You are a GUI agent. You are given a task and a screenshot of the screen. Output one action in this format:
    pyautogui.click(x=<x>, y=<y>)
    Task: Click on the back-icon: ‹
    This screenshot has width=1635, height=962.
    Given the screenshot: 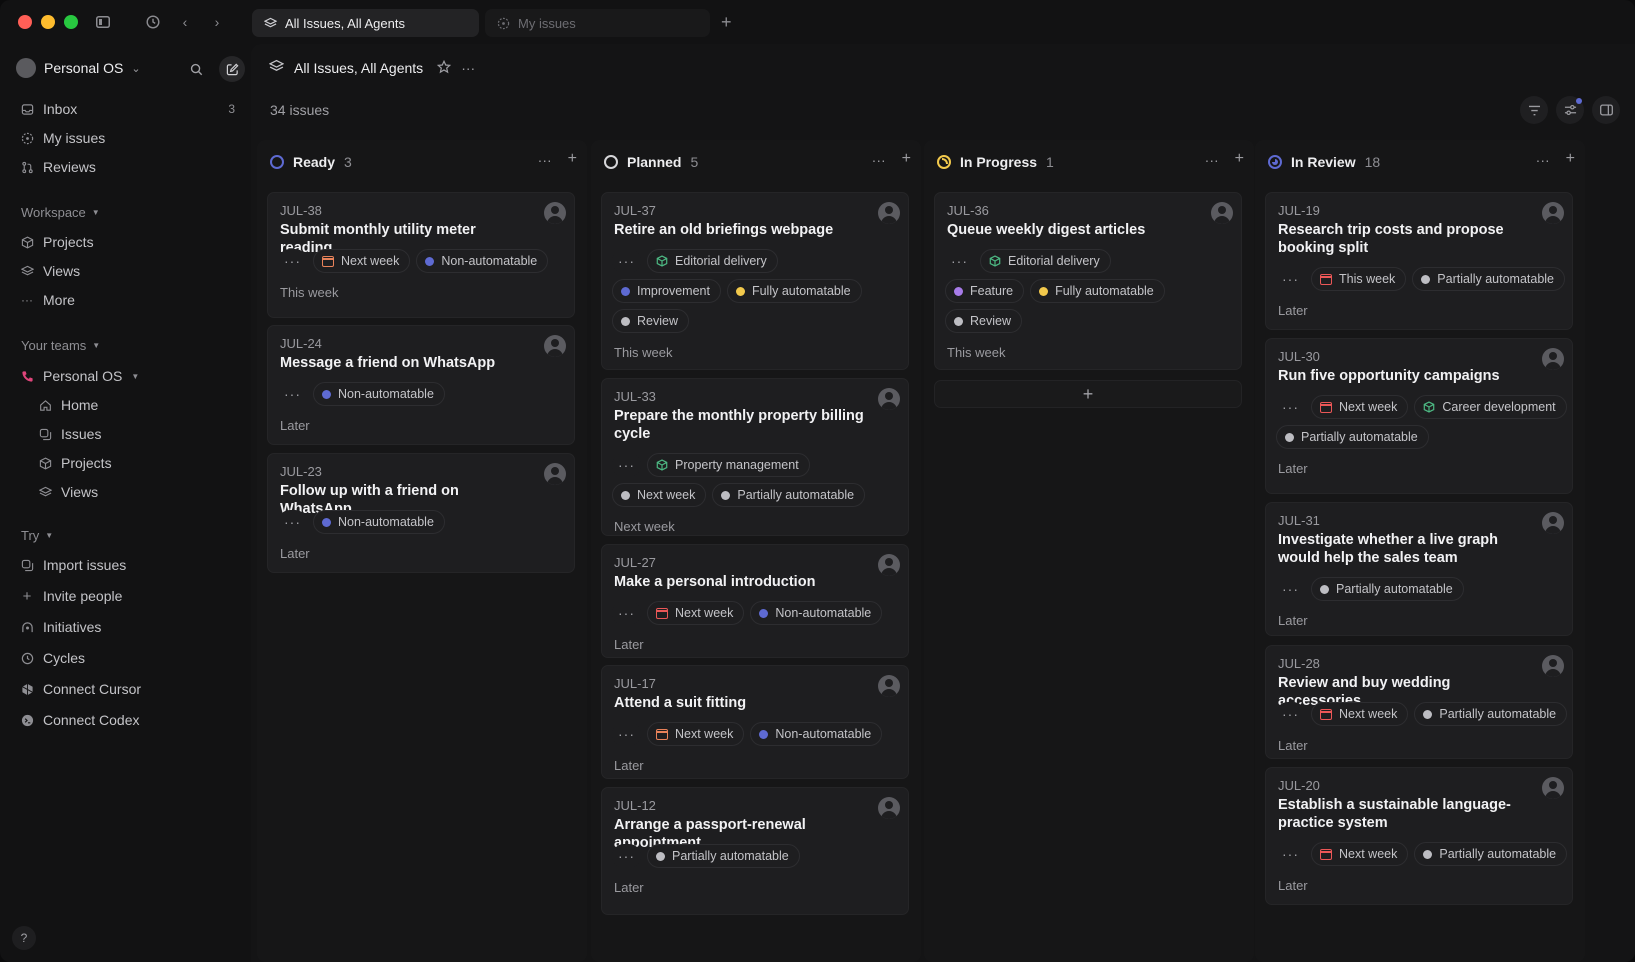 What is the action you would take?
    pyautogui.click(x=185, y=22)
    